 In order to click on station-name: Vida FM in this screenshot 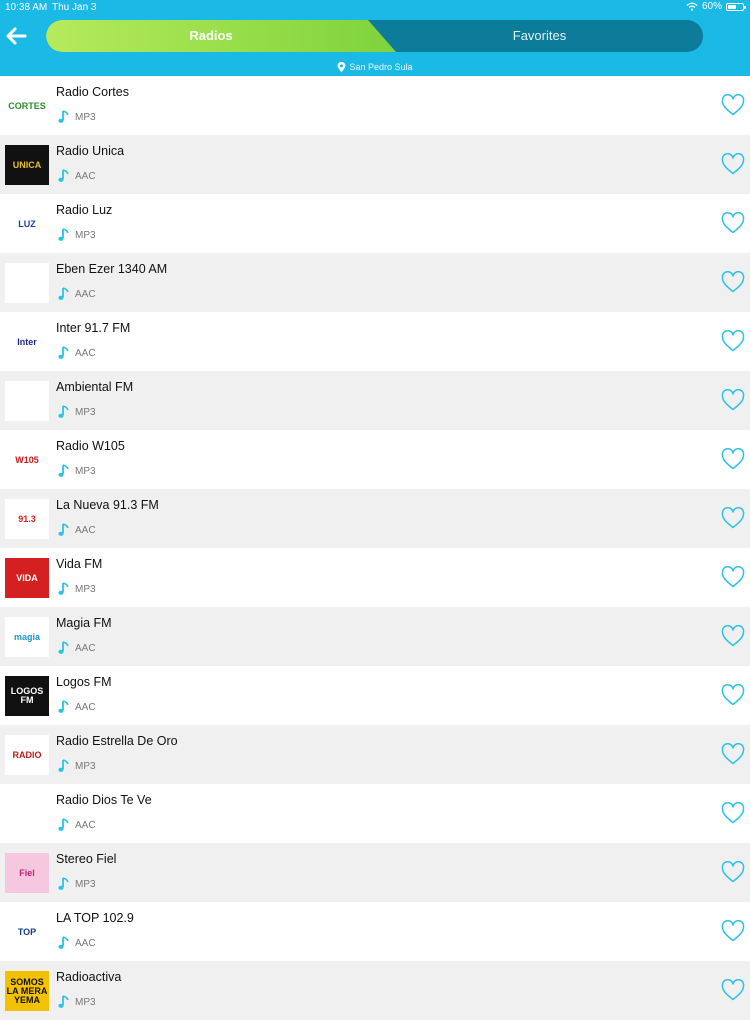, I will do `click(79, 564)`.